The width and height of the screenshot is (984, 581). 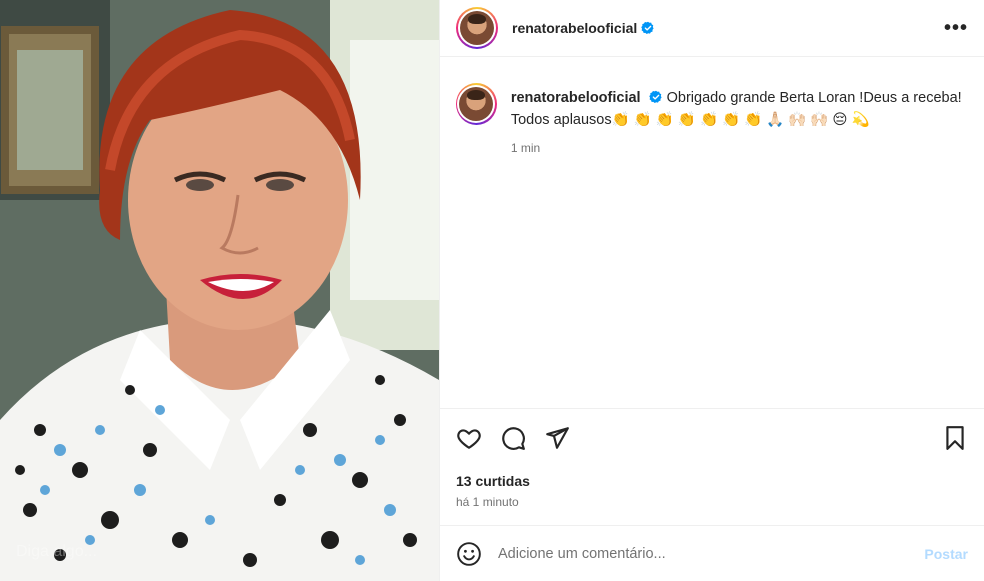 I want to click on comment-composer: Postar, so click(x=712, y=553).